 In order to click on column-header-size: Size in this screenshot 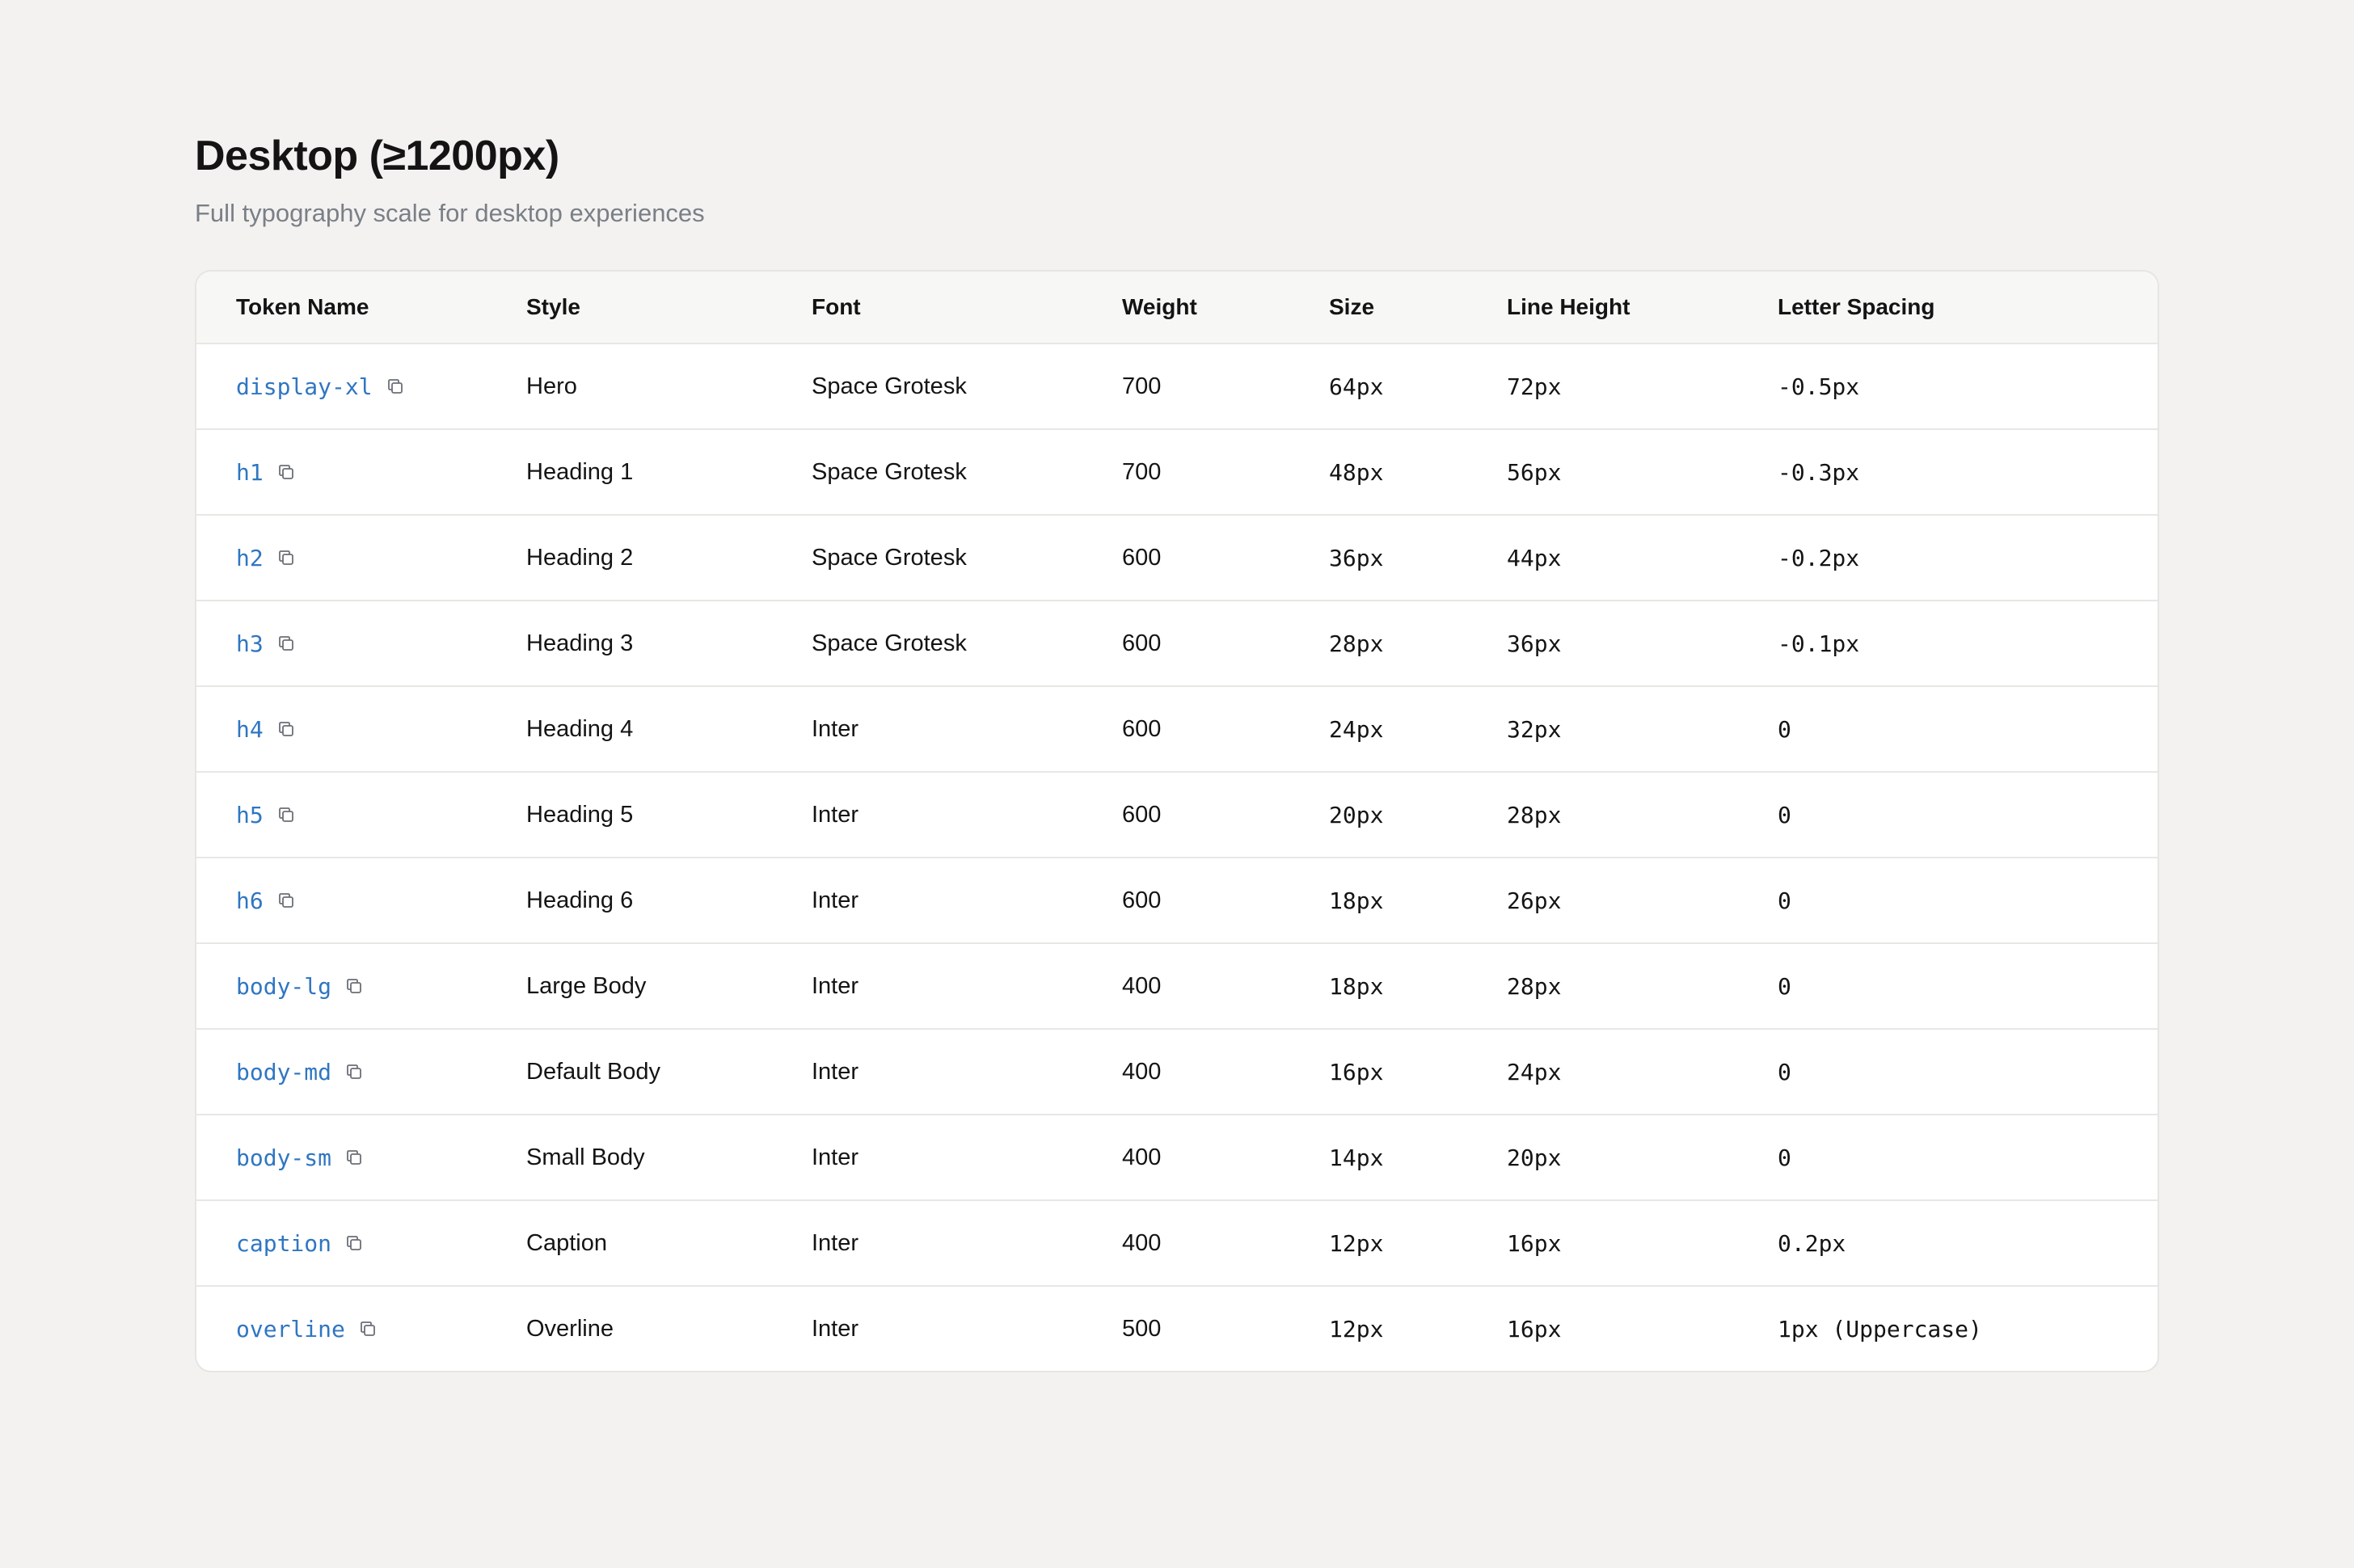, I will do `click(1352, 306)`.